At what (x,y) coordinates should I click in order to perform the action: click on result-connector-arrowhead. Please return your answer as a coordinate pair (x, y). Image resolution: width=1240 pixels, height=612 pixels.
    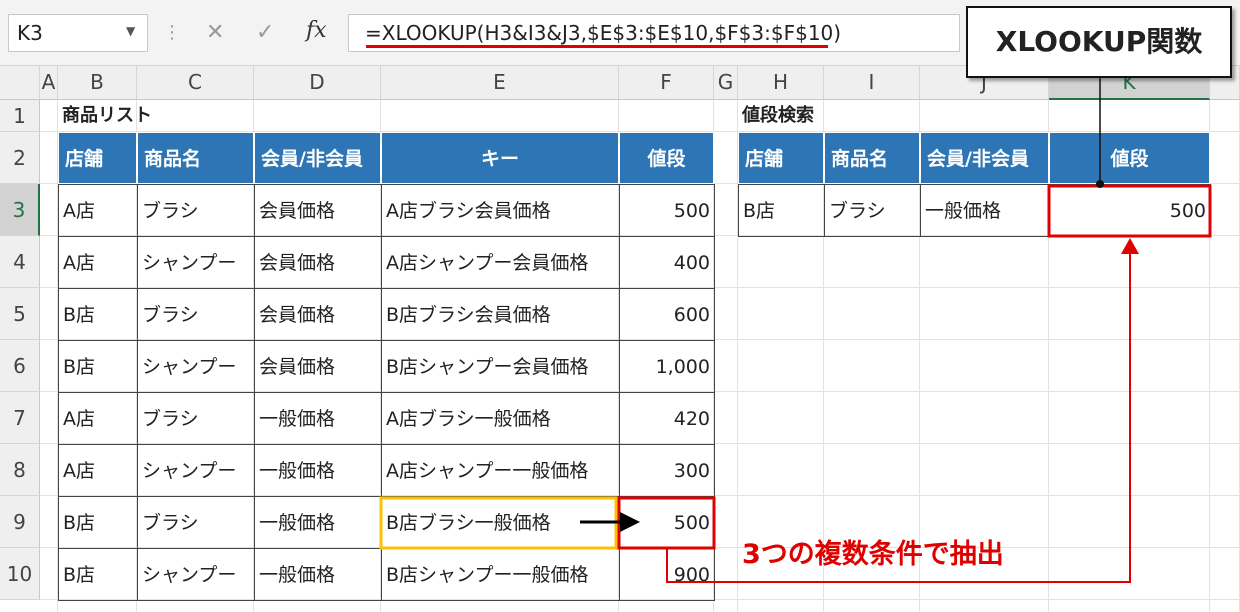
    Looking at the image, I should click on (1130, 246).